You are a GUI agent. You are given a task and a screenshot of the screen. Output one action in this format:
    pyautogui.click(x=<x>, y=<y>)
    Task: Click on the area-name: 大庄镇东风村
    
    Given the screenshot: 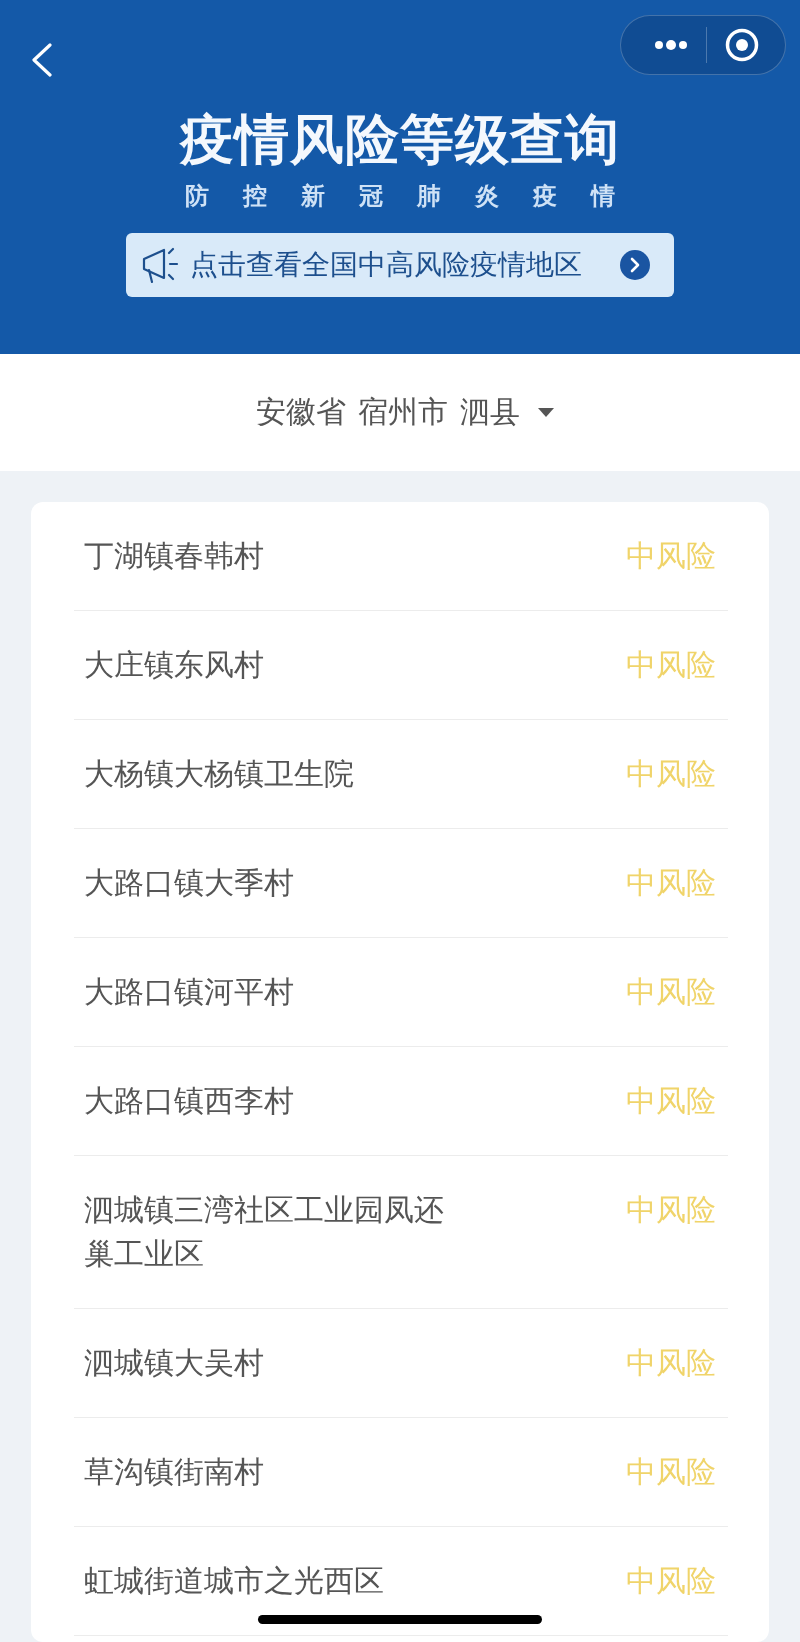 What is the action you would take?
    pyautogui.click(x=174, y=665)
    